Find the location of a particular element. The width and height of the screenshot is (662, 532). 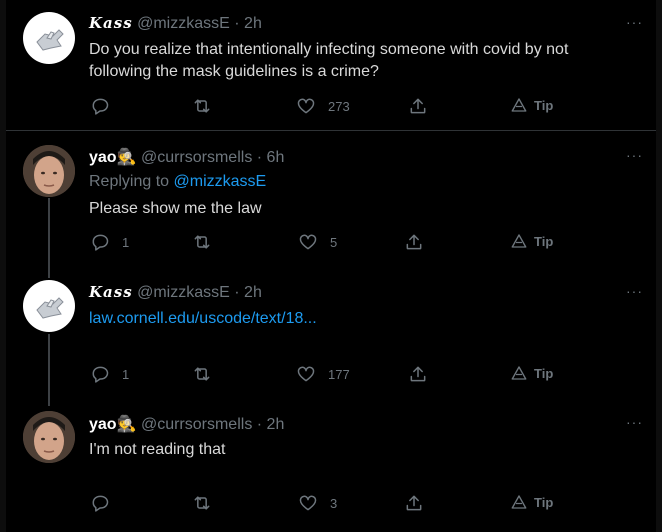

action-bar: 3 Tip is located at coordinates (331, 504).